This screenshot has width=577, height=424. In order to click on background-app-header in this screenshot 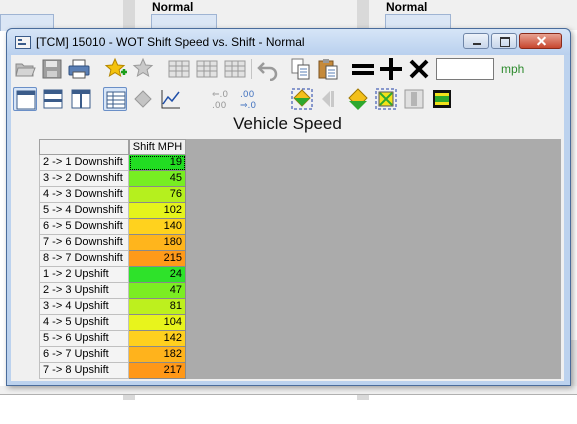, I will do `click(288, 15)`.